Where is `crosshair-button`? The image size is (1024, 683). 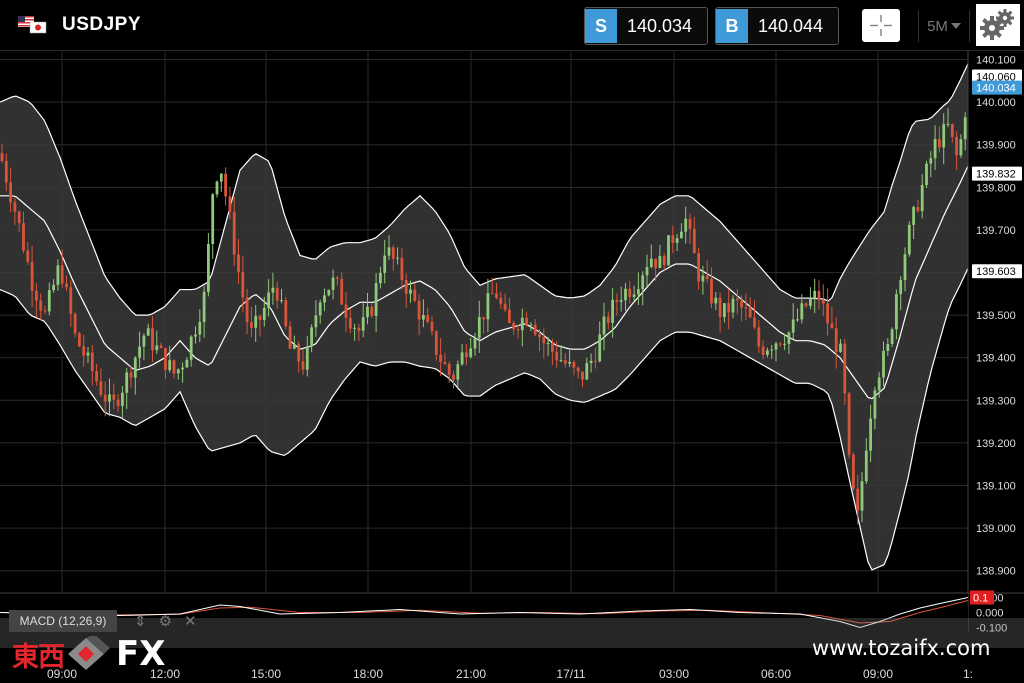
crosshair-button is located at coordinates (881, 25).